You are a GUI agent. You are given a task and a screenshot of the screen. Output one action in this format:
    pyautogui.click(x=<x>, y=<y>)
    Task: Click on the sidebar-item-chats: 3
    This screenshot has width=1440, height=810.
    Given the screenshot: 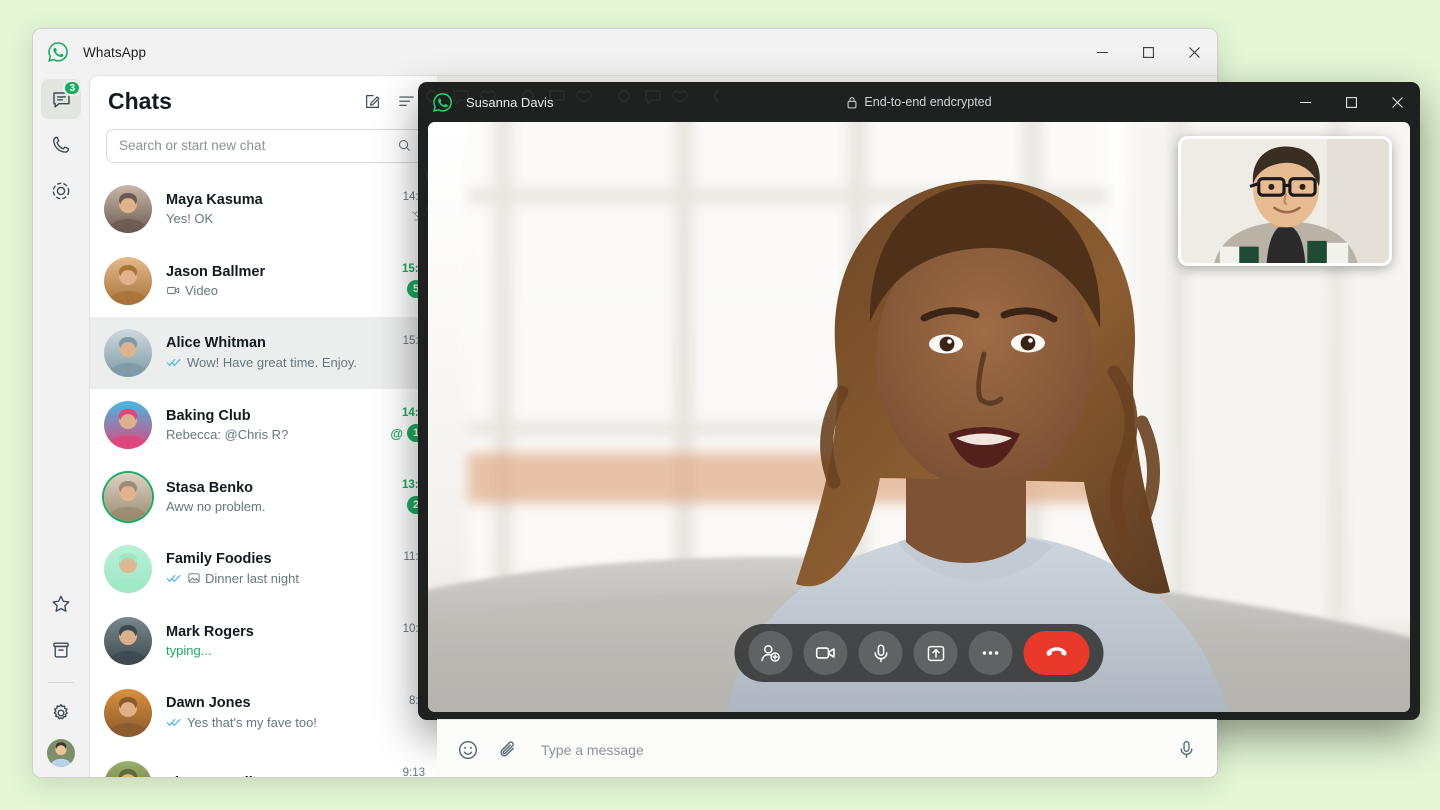 What is the action you would take?
    pyautogui.click(x=61, y=99)
    